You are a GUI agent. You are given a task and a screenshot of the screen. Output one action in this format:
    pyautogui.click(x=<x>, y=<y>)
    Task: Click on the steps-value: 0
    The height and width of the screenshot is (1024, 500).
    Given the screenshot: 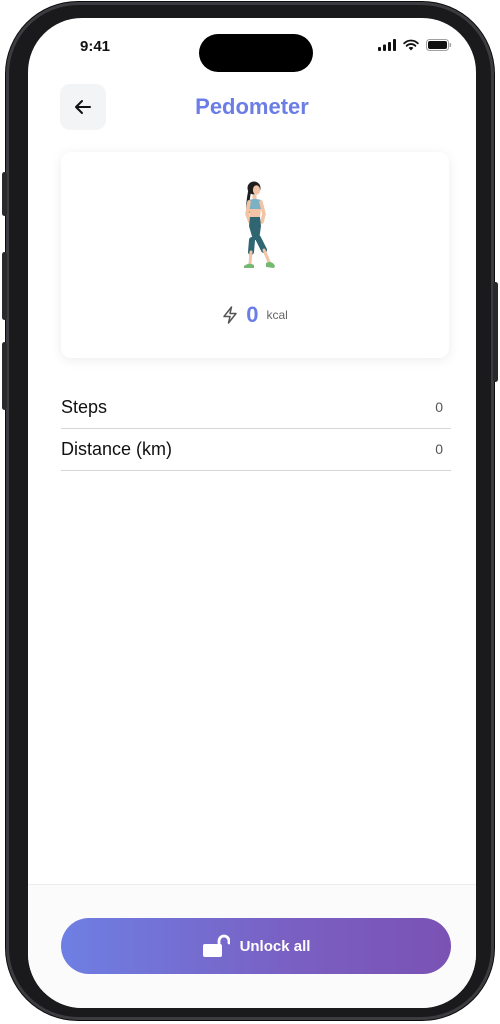 What is the action you would take?
    pyautogui.click(x=439, y=407)
    